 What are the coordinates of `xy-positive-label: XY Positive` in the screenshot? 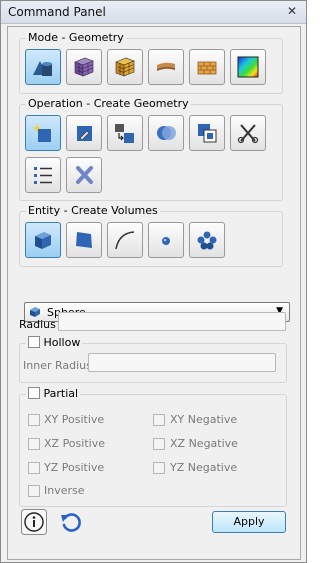 It's located at (74, 419).